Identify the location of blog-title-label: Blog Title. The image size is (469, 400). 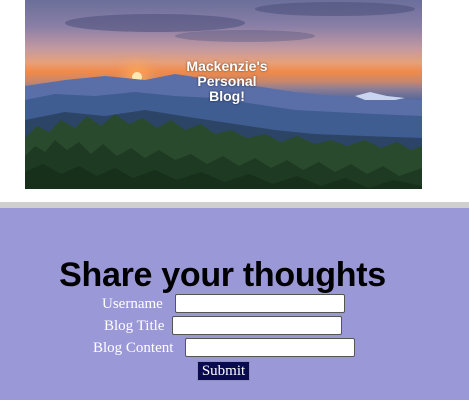
(134, 326).